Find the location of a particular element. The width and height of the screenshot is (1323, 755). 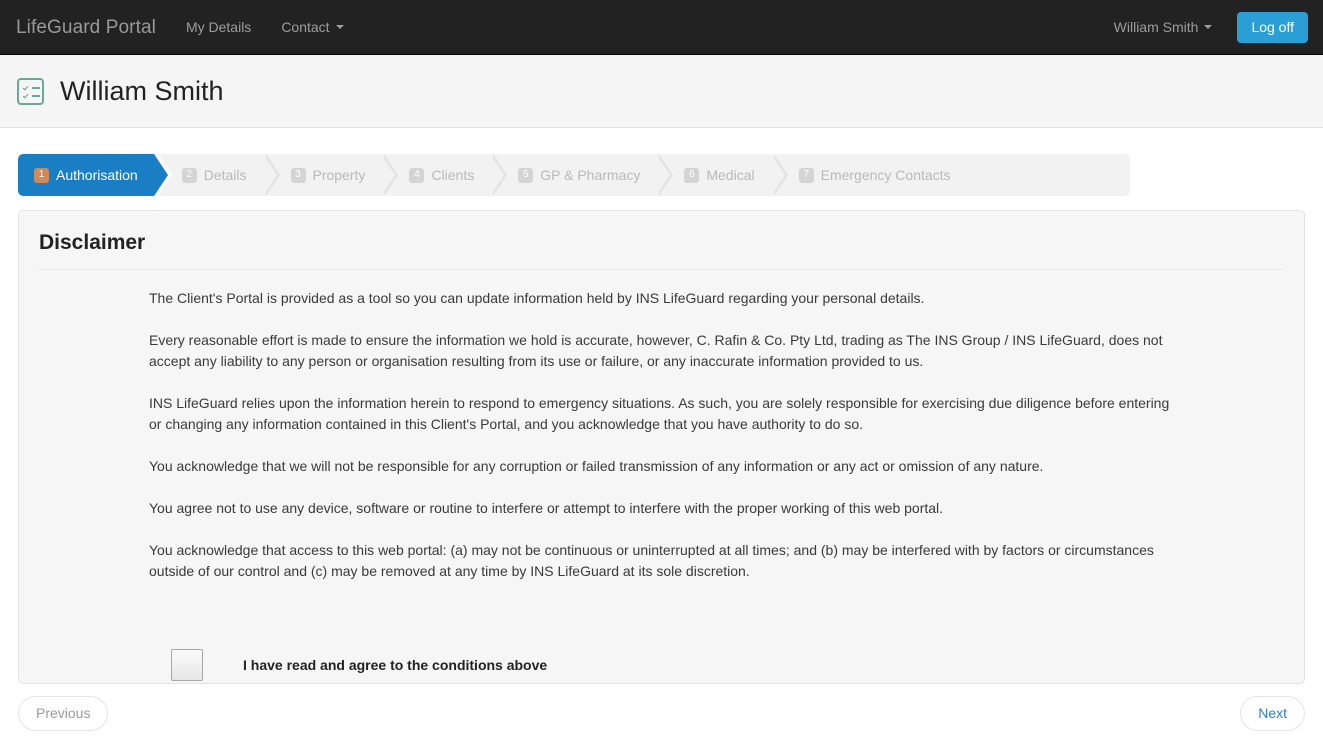

previous-button: Previous is located at coordinates (63, 713).